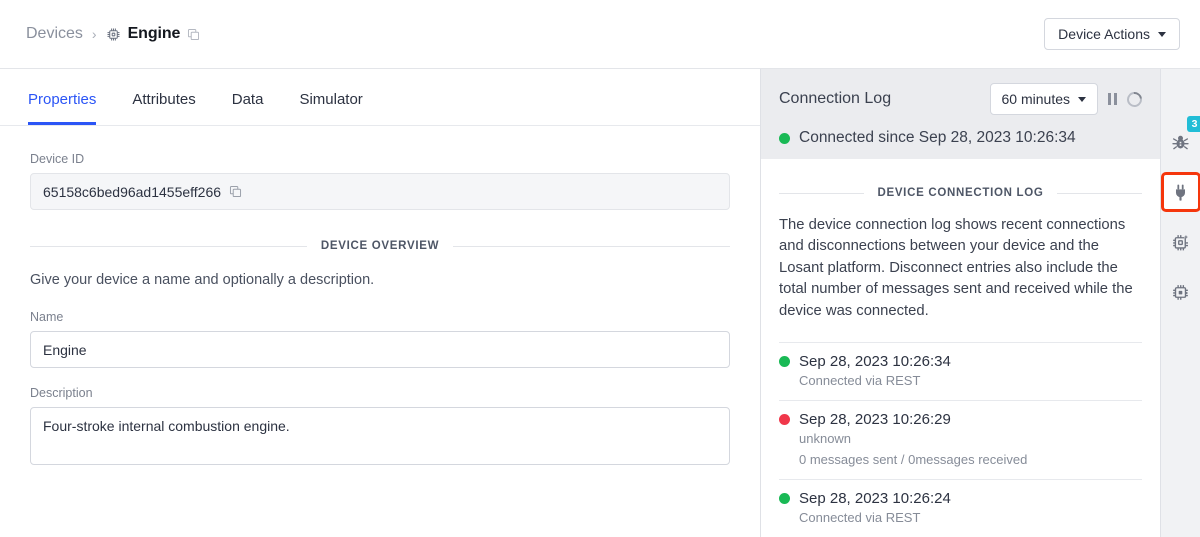 Image resolution: width=1200 pixels, height=537 pixels. I want to click on rail-item-debug: 3, so click(1182, 137).